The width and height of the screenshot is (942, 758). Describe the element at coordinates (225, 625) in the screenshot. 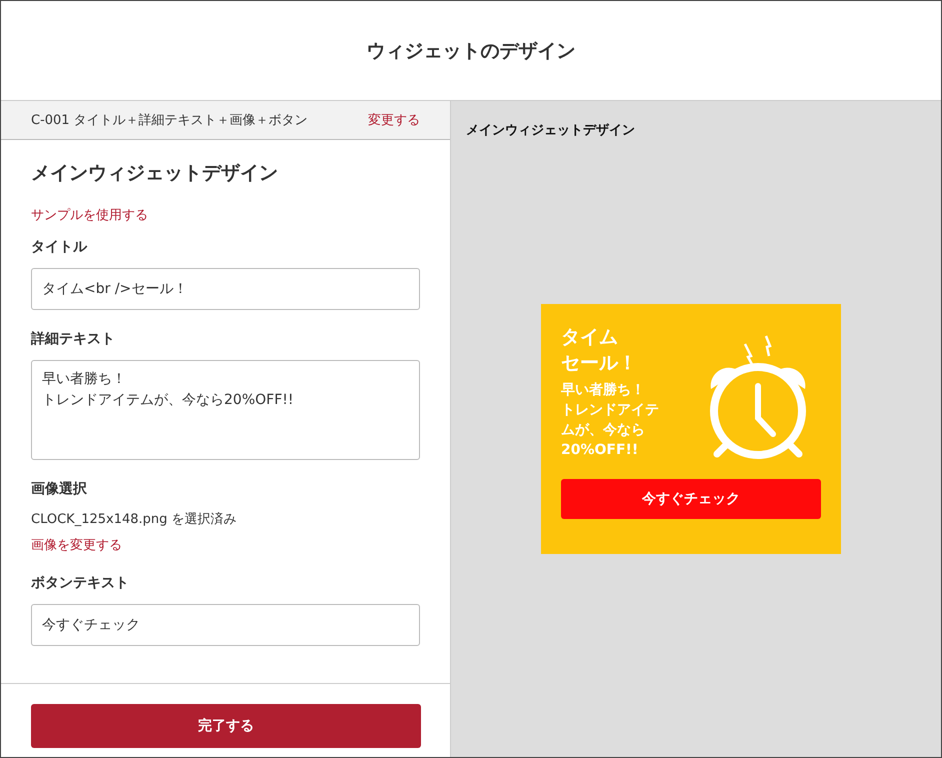

I see `input-field: 今すぐチェック` at that location.